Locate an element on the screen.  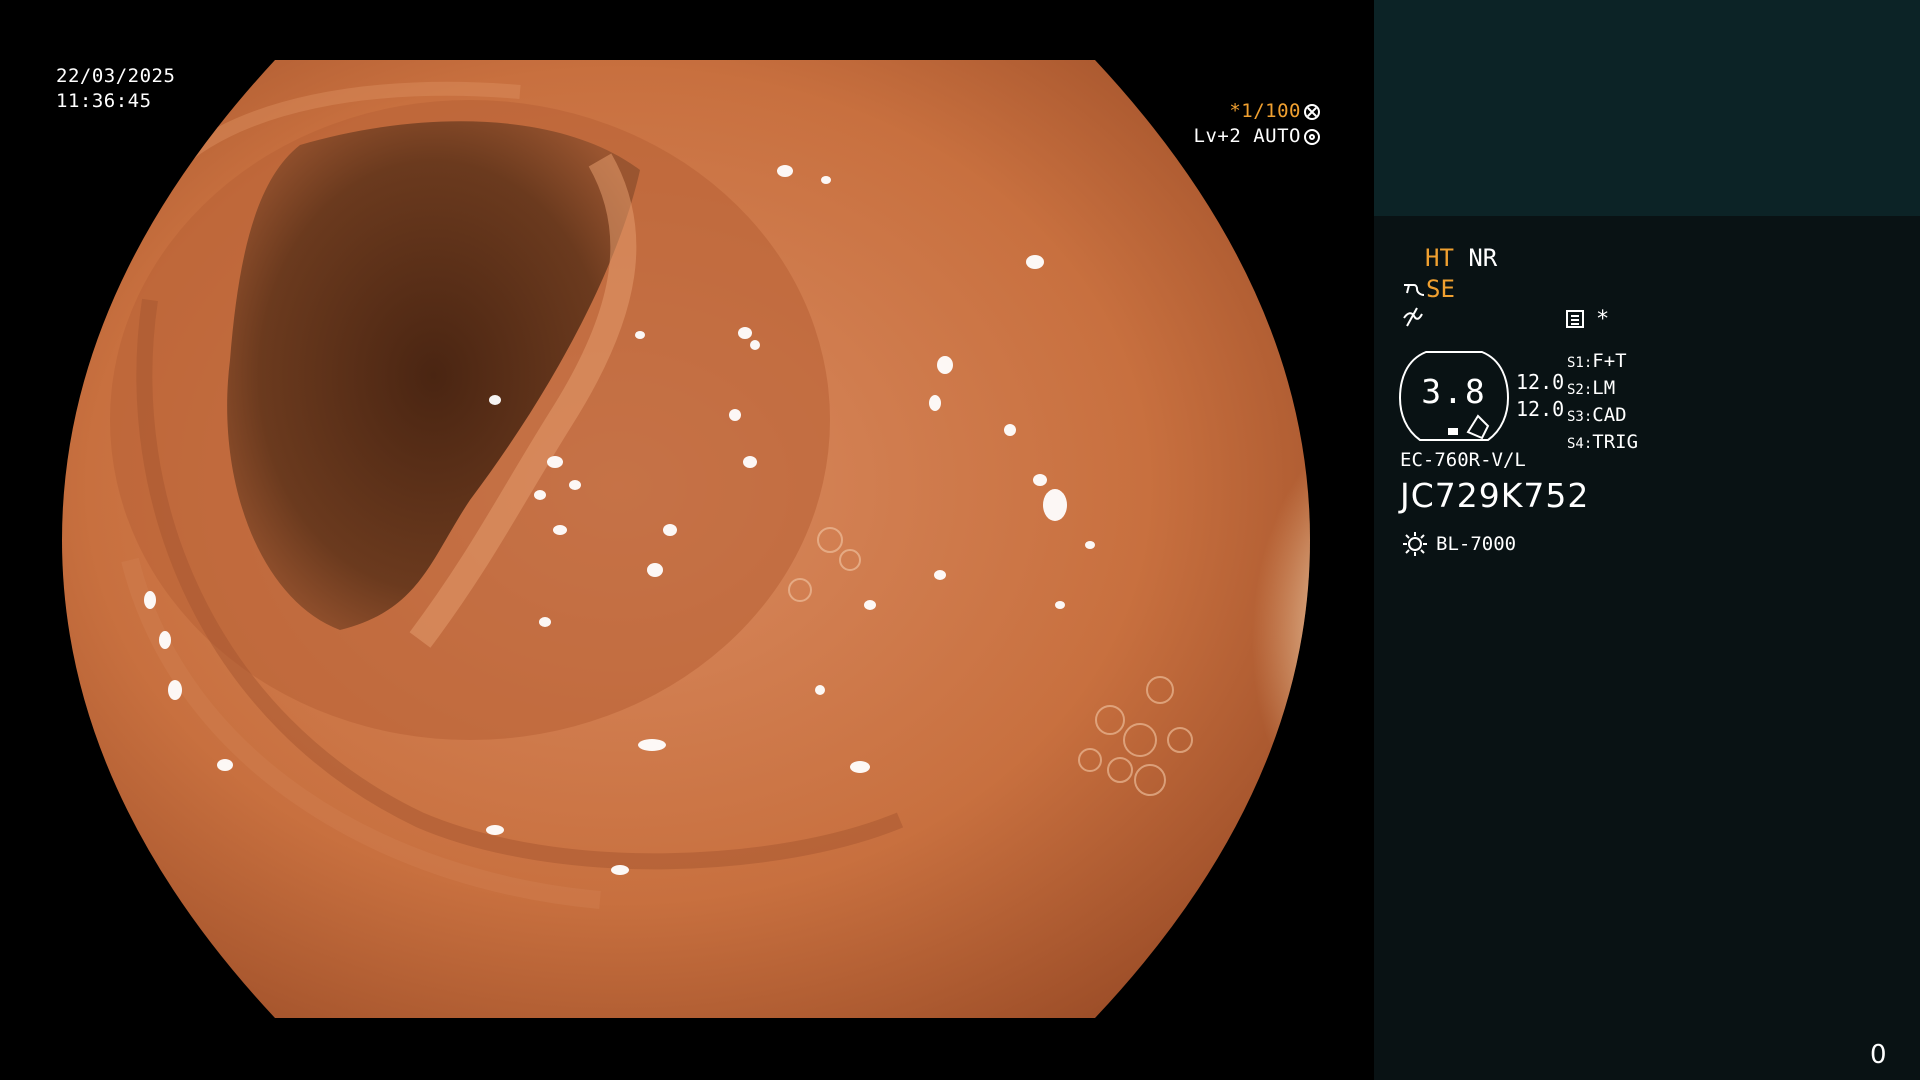
asterisk-indicator: * is located at coordinates (1603, 319).